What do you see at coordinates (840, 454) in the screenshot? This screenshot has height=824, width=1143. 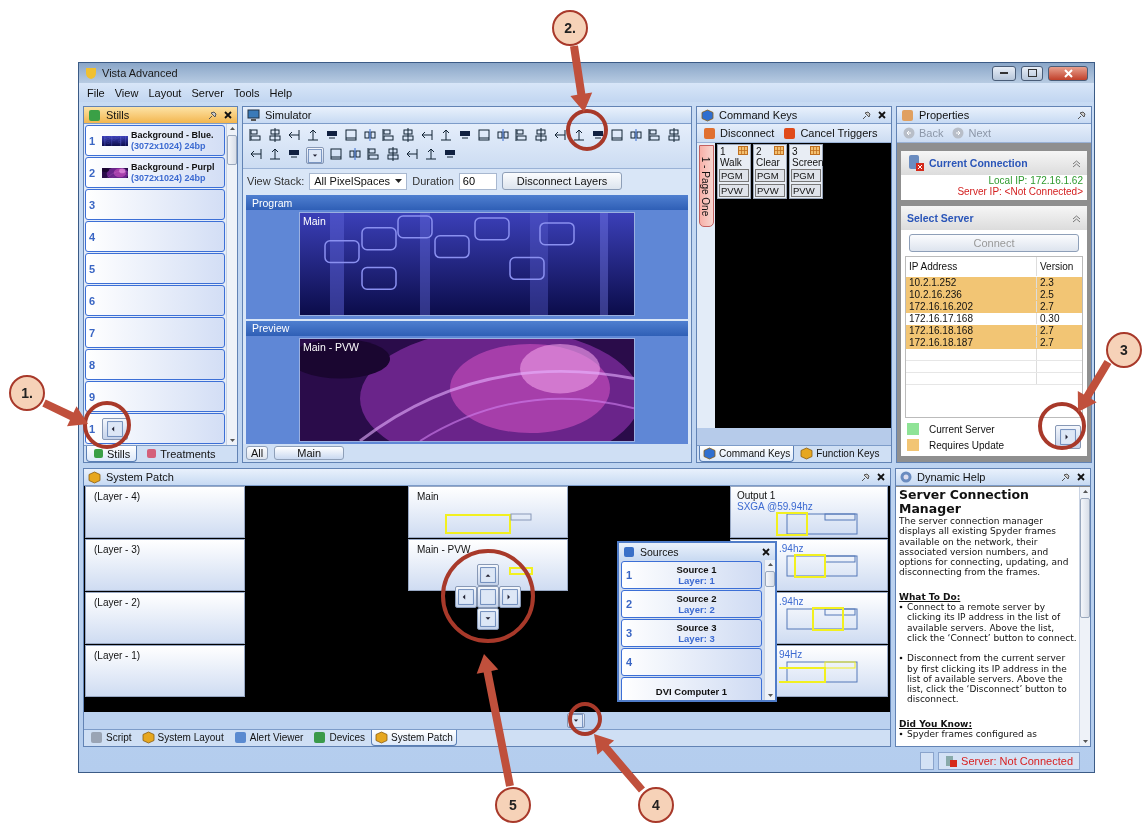 I see `panel-tab: Function Keys` at bounding box center [840, 454].